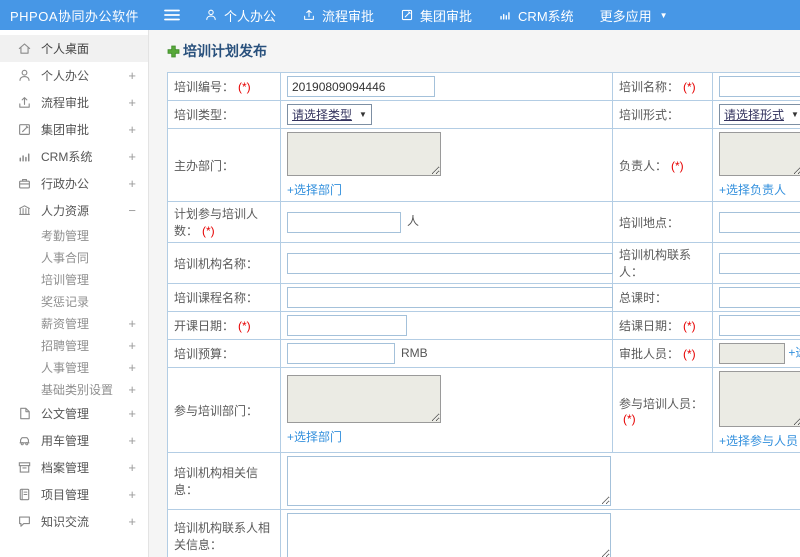 Image resolution: width=800 pixels, height=557 pixels. Describe the element at coordinates (74, 48) in the screenshot. I see `sidebar-item-personal-desktop: 个人桌面` at that location.